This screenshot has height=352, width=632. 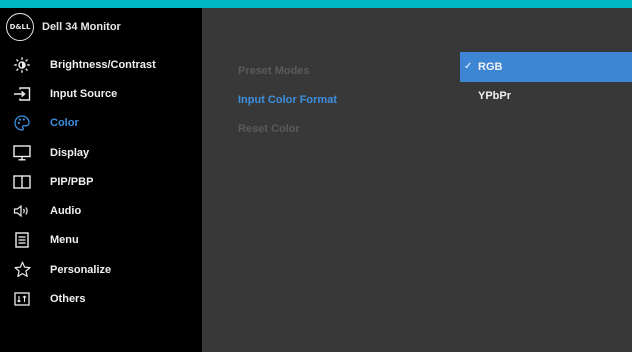 What do you see at coordinates (68, 299) in the screenshot?
I see `menu-item-label: Others` at bounding box center [68, 299].